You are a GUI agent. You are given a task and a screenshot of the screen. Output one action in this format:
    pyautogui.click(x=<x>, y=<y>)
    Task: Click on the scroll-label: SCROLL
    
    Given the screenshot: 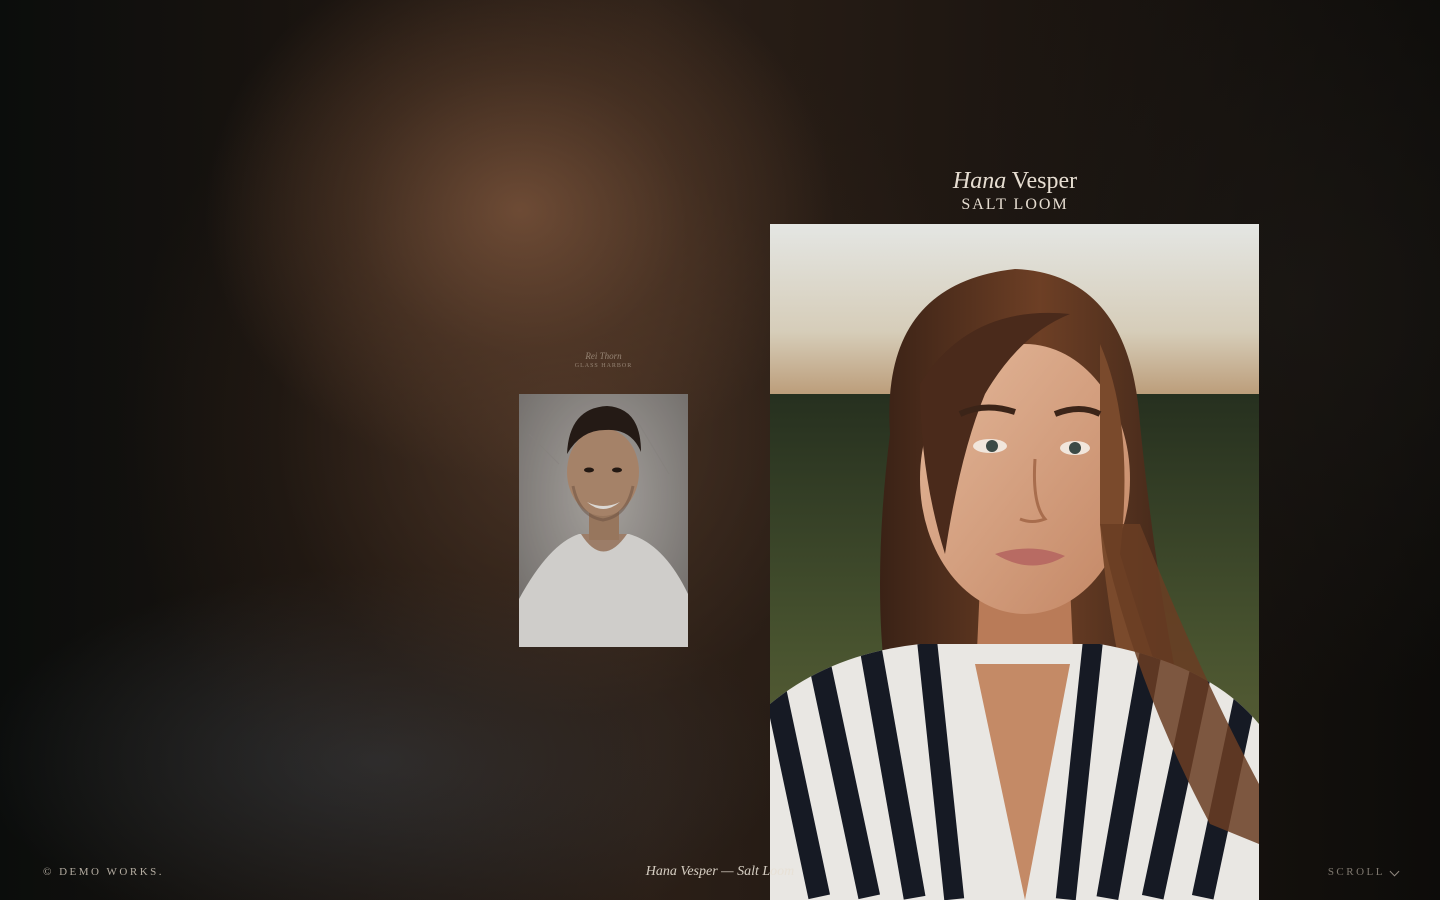 What is the action you would take?
    pyautogui.click(x=1356, y=872)
    